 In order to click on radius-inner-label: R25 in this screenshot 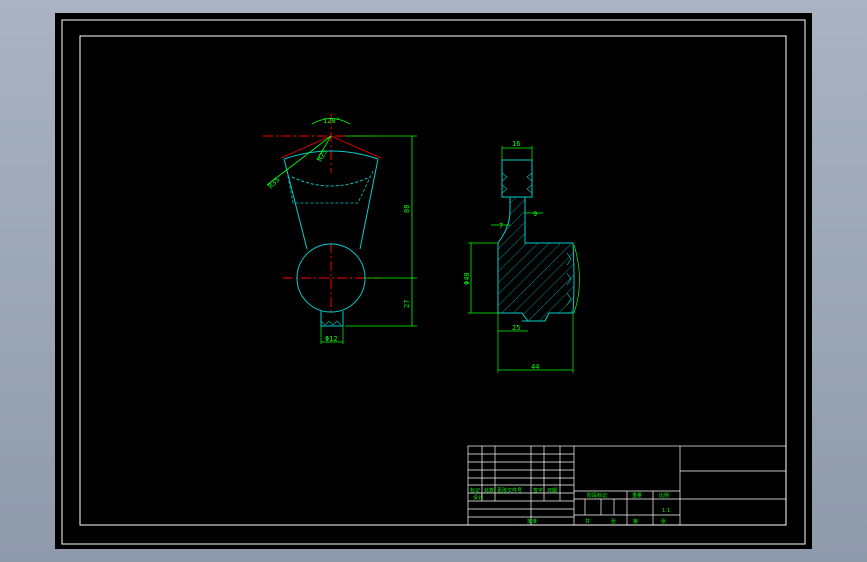, I will do `click(322, 155)`.